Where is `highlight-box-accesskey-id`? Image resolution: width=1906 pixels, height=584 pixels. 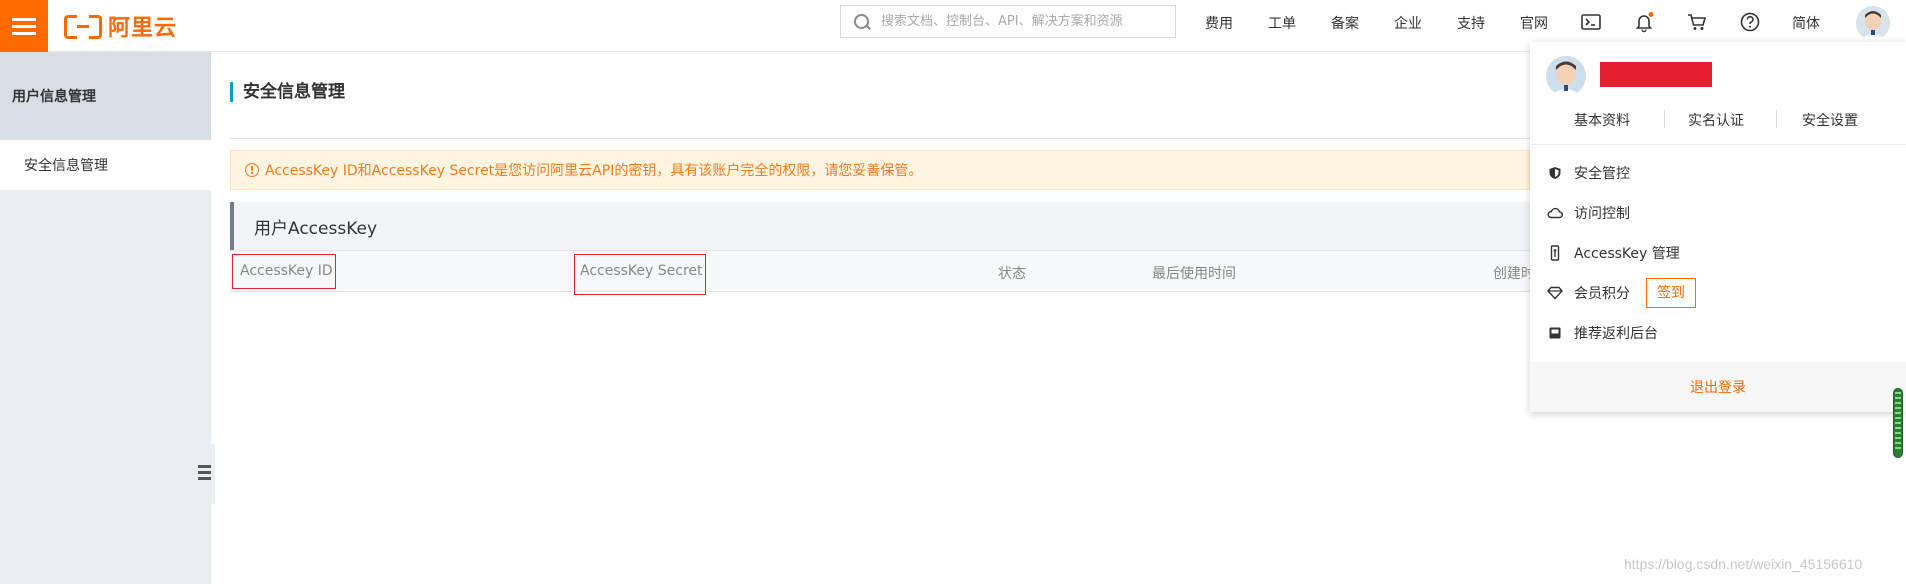 highlight-box-accesskey-id is located at coordinates (284, 271).